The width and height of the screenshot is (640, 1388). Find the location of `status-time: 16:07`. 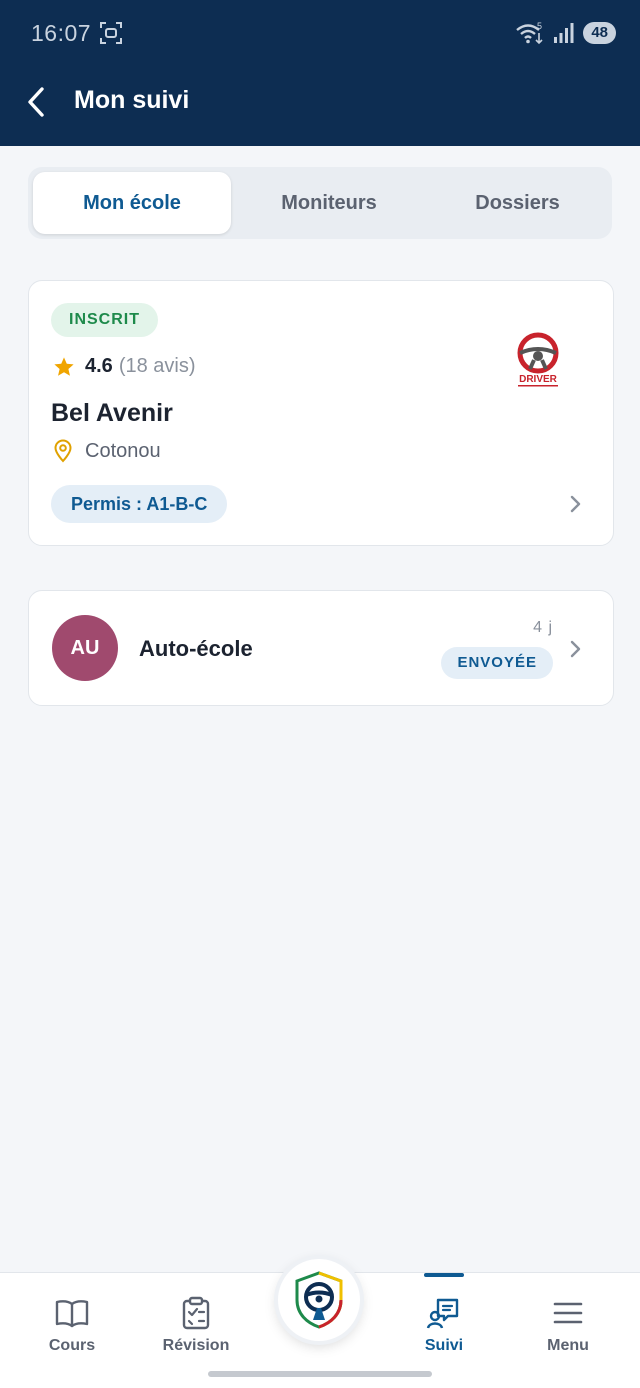

status-time: 16:07 is located at coordinates (61, 33).